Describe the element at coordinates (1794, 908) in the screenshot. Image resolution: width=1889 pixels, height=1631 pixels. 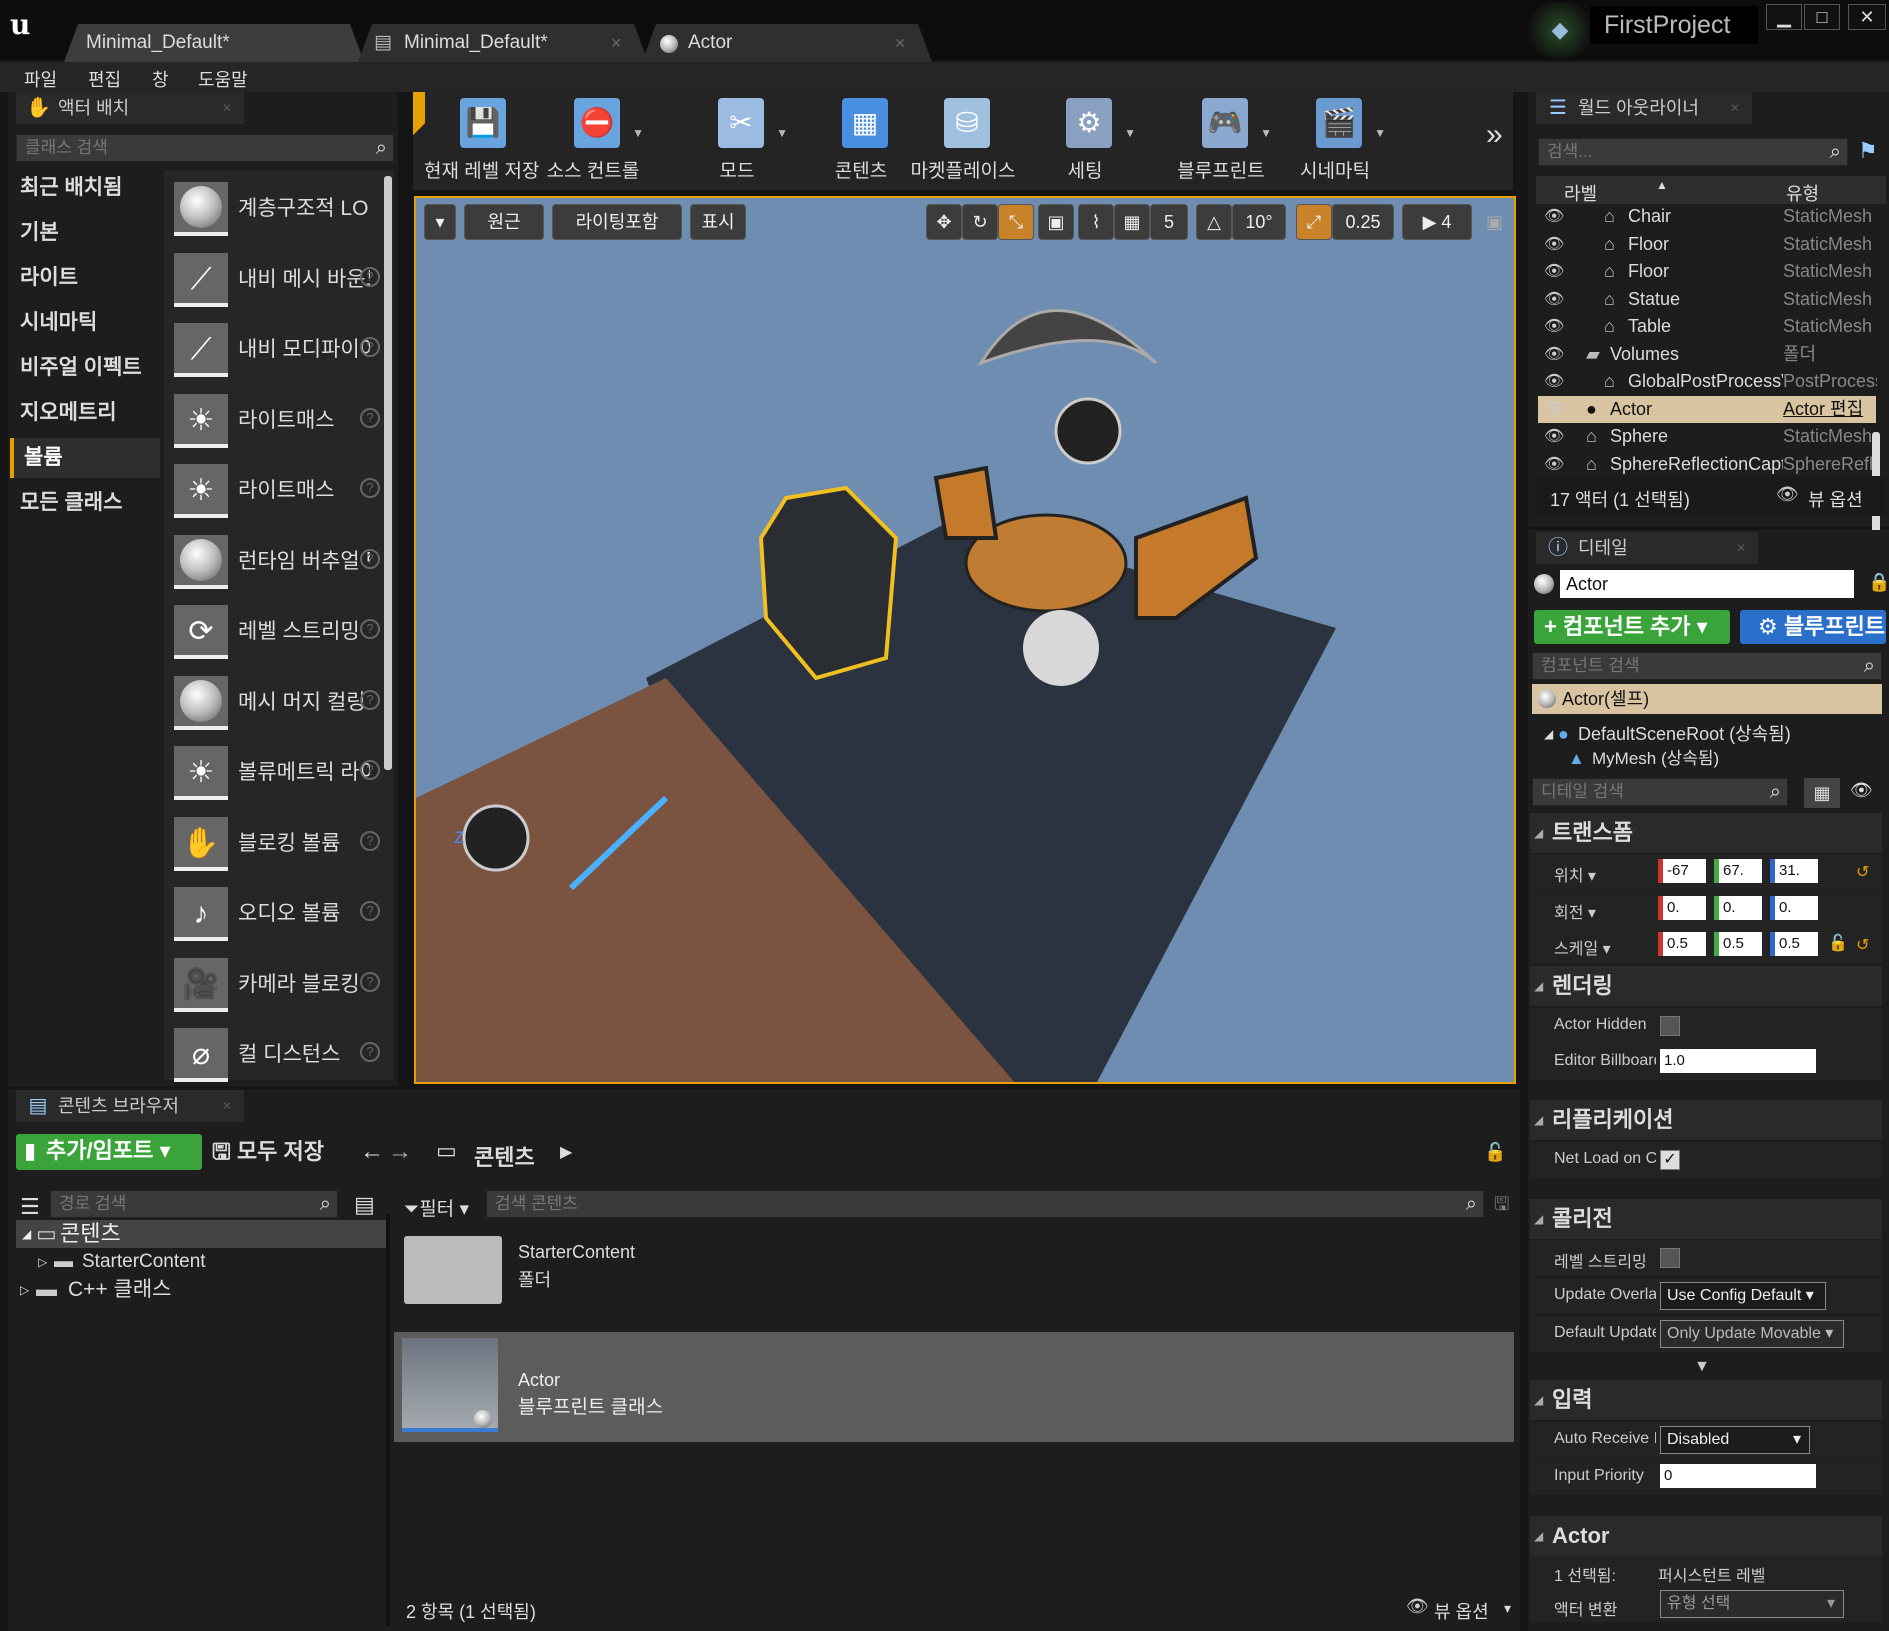
I see `rotation-z: 0.` at that location.